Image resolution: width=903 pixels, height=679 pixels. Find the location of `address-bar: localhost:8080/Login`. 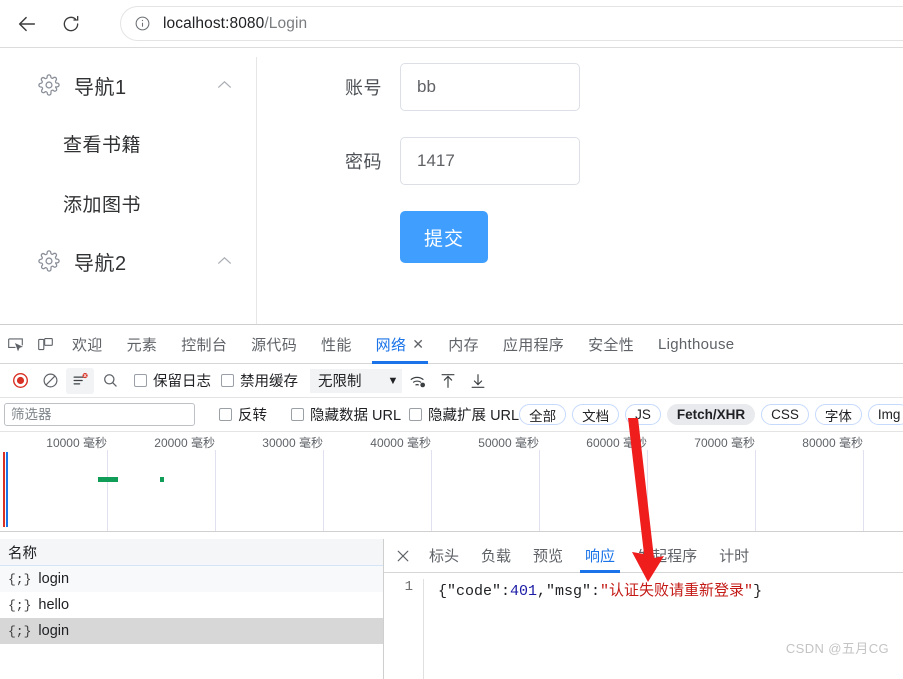

address-bar: localhost:8080/Login is located at coordinates (511, 23).